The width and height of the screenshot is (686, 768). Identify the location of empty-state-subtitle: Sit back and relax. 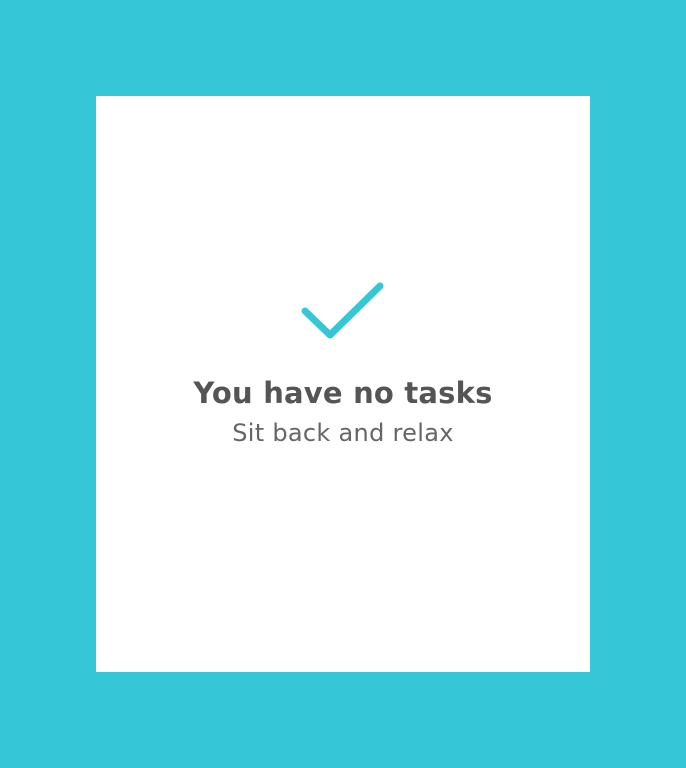
(343, 433).